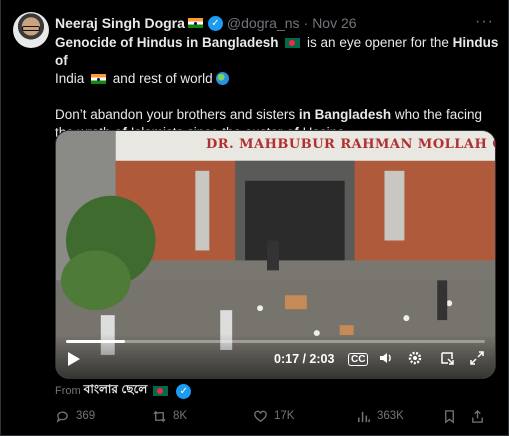  What do you see at coordinates (386, 359) in the screenshot?
I see `volume-icon` at bounding box center [386, 359].